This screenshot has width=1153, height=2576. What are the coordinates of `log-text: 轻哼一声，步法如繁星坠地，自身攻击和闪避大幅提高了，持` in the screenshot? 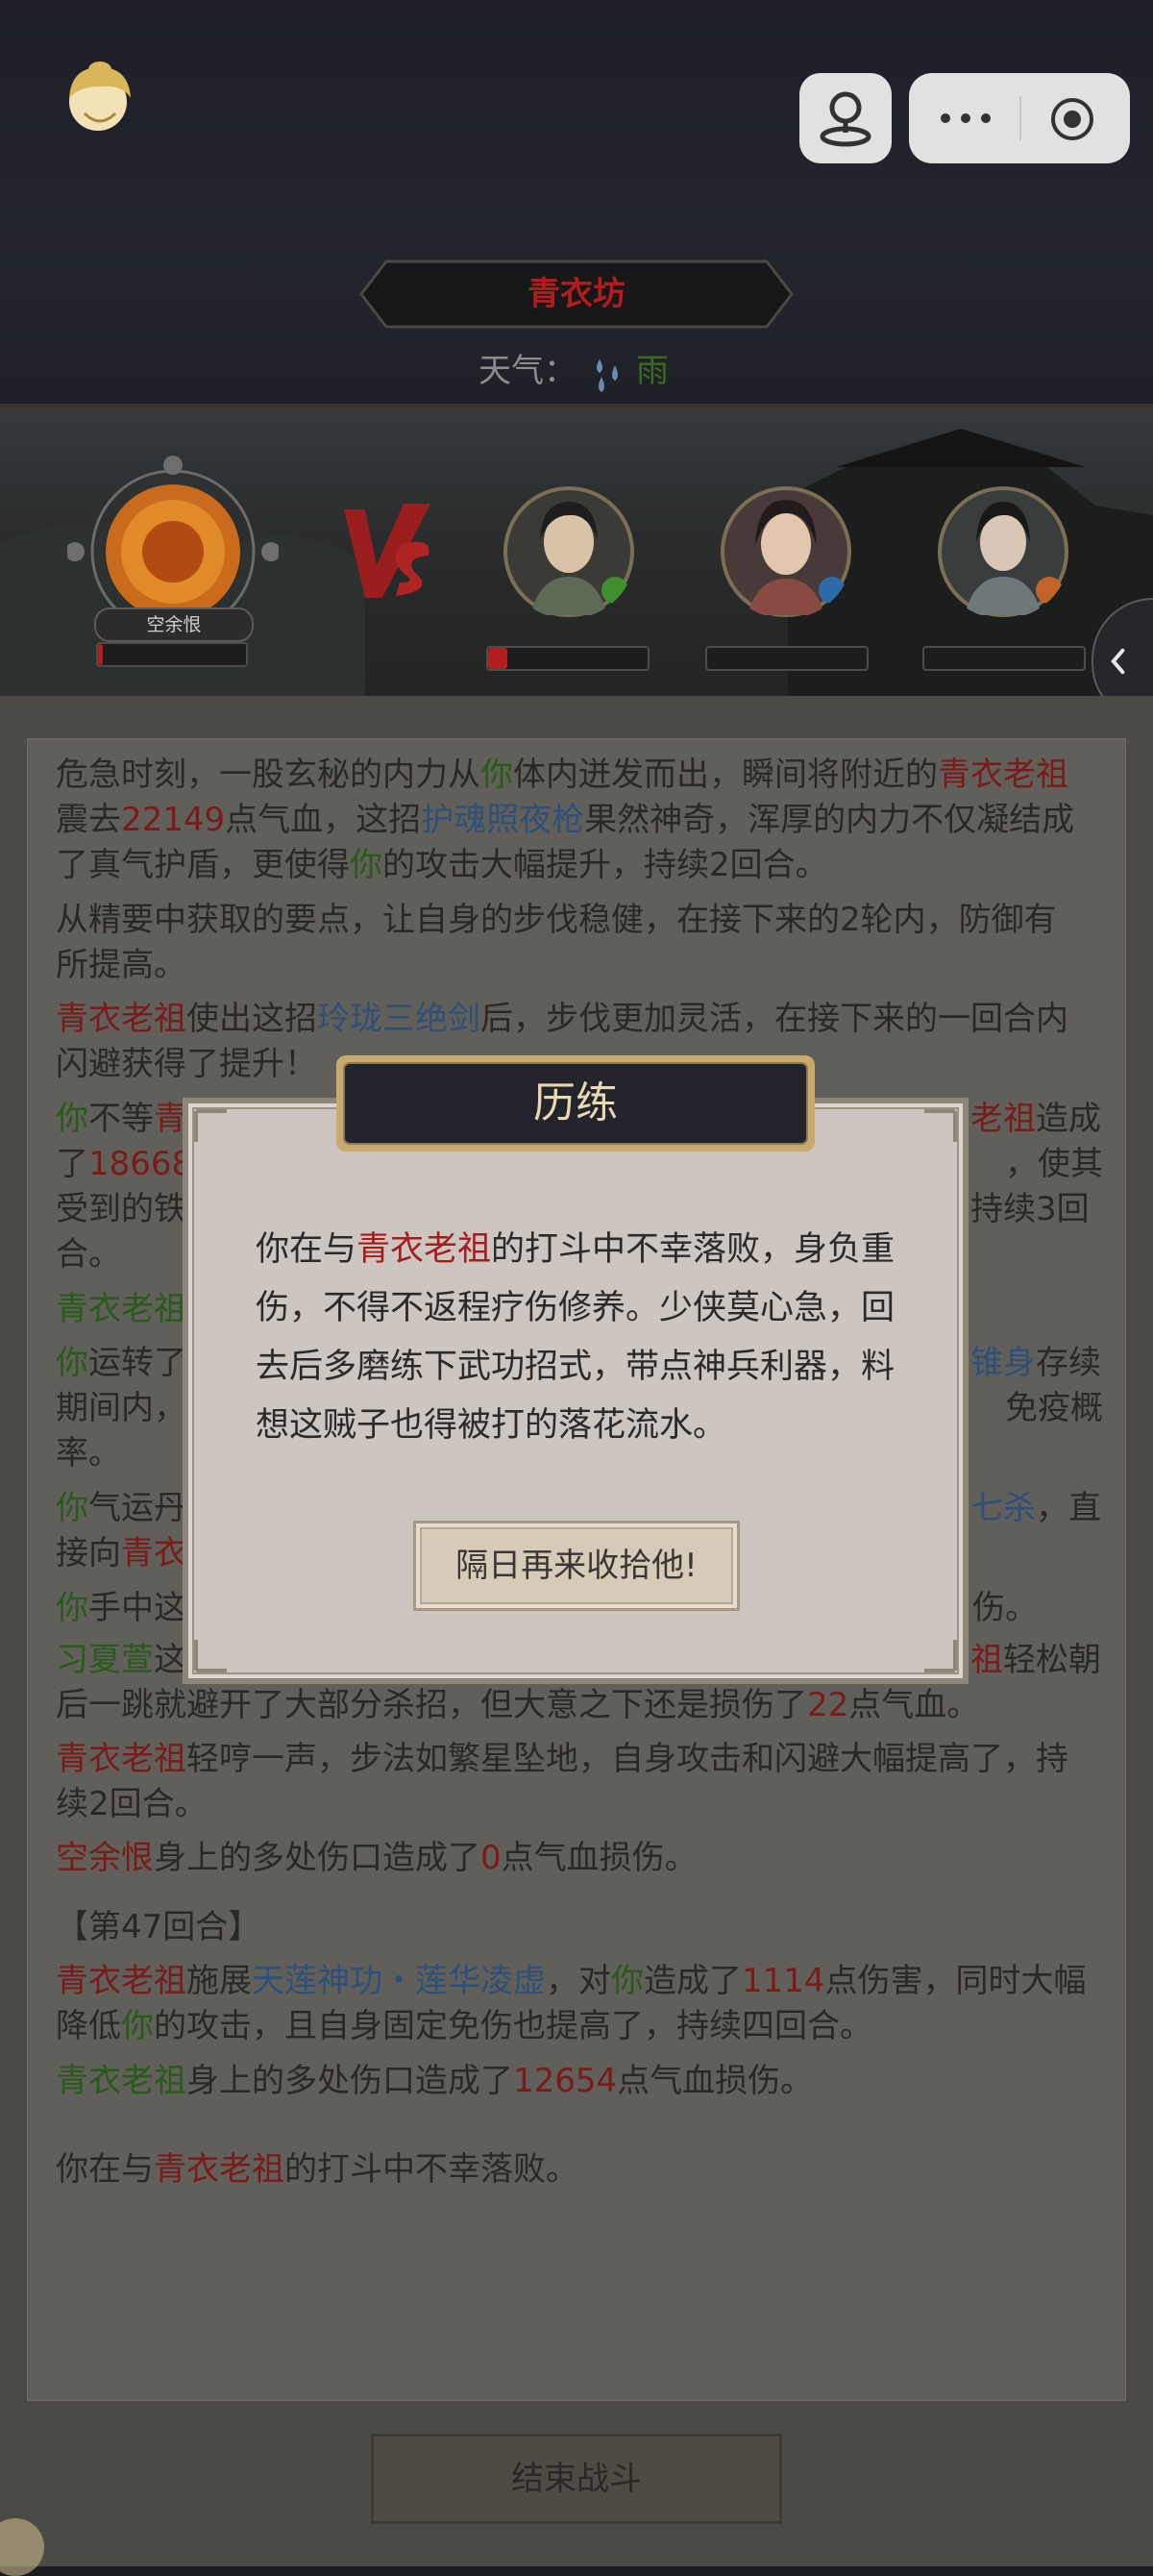 It's located at (627, 1759).